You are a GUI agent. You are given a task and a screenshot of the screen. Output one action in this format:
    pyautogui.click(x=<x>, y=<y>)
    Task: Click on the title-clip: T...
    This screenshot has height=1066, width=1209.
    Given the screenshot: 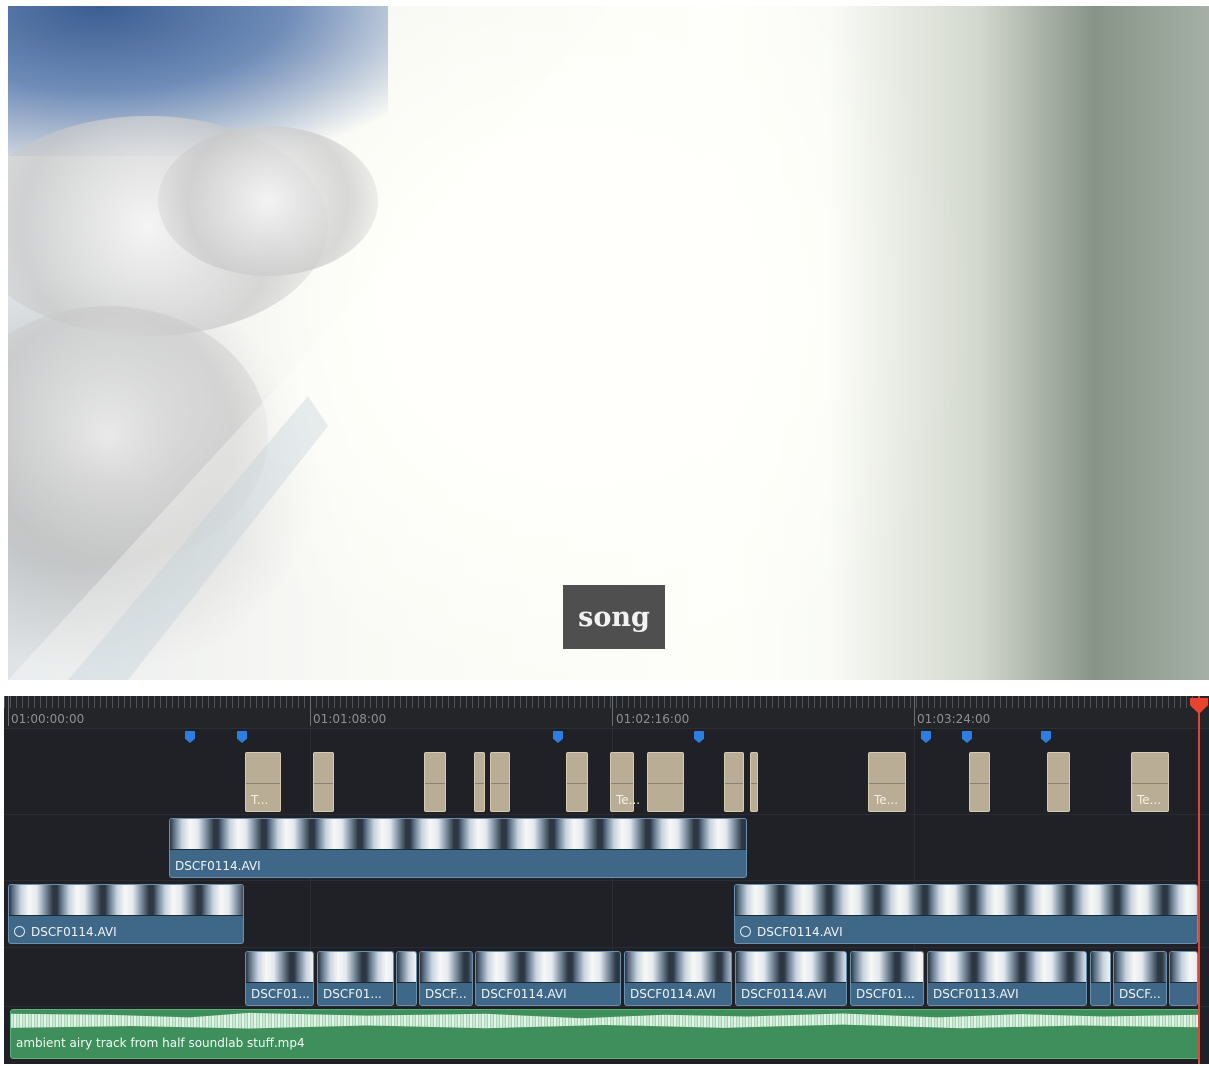 What is the action you would take?
    pyautogui.click(x=263, y=782)
    